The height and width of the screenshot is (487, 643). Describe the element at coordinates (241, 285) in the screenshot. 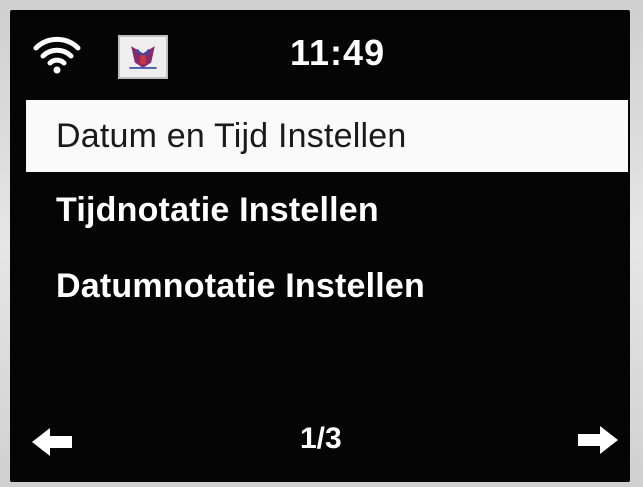

I see `menu-item-label: Datumnotatie Instellen` at that location.